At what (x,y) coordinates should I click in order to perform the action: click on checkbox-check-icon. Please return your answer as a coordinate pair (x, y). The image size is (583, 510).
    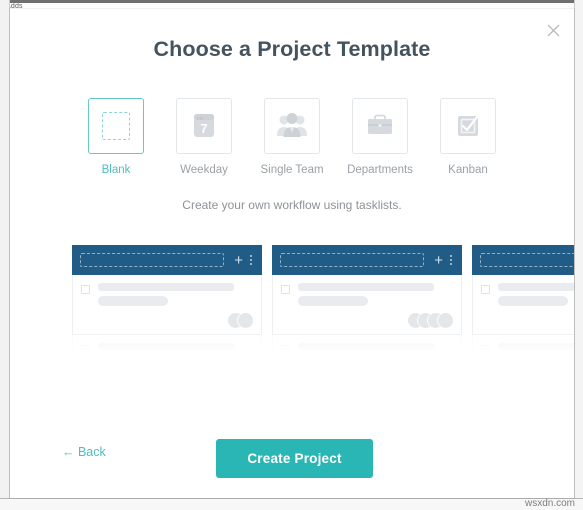
    Looking at the image, I should click on (468, 125).